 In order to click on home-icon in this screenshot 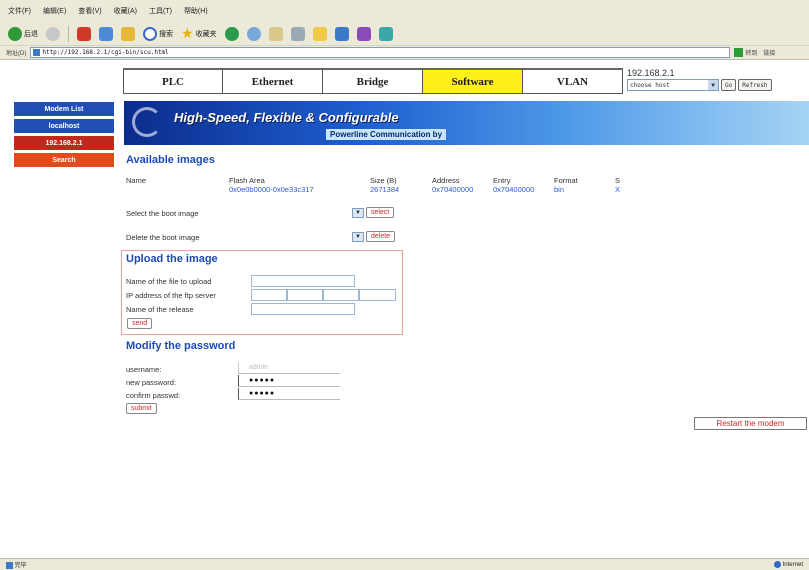, I will do `click(128, 33)`.